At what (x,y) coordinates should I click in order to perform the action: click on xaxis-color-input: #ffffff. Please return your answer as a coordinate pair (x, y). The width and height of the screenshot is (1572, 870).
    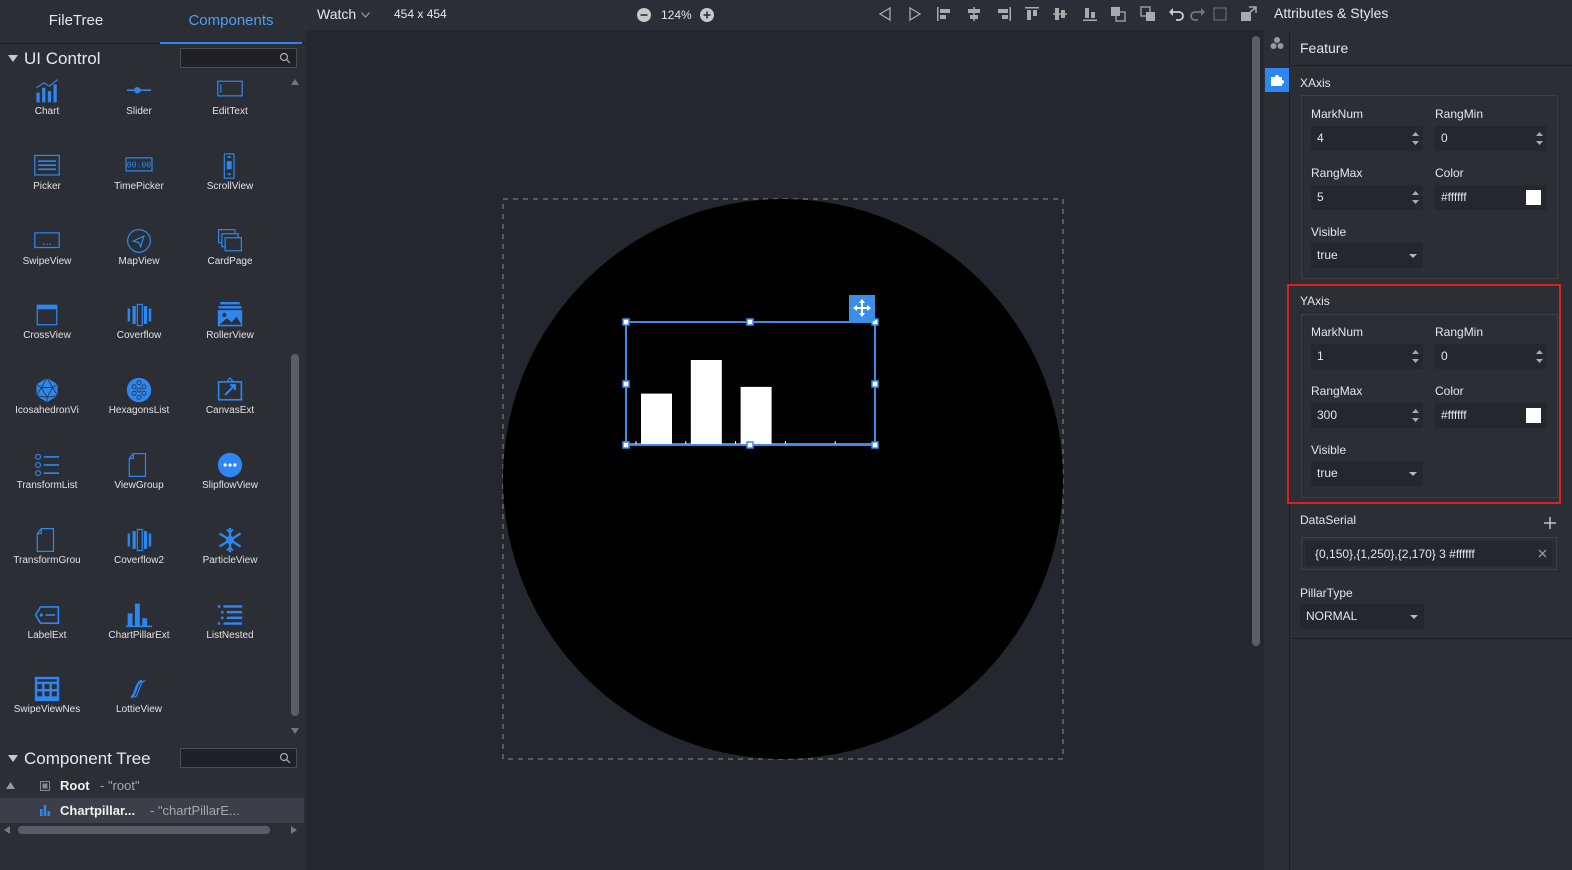
    Looking at the image, I should click on (1491, 197).